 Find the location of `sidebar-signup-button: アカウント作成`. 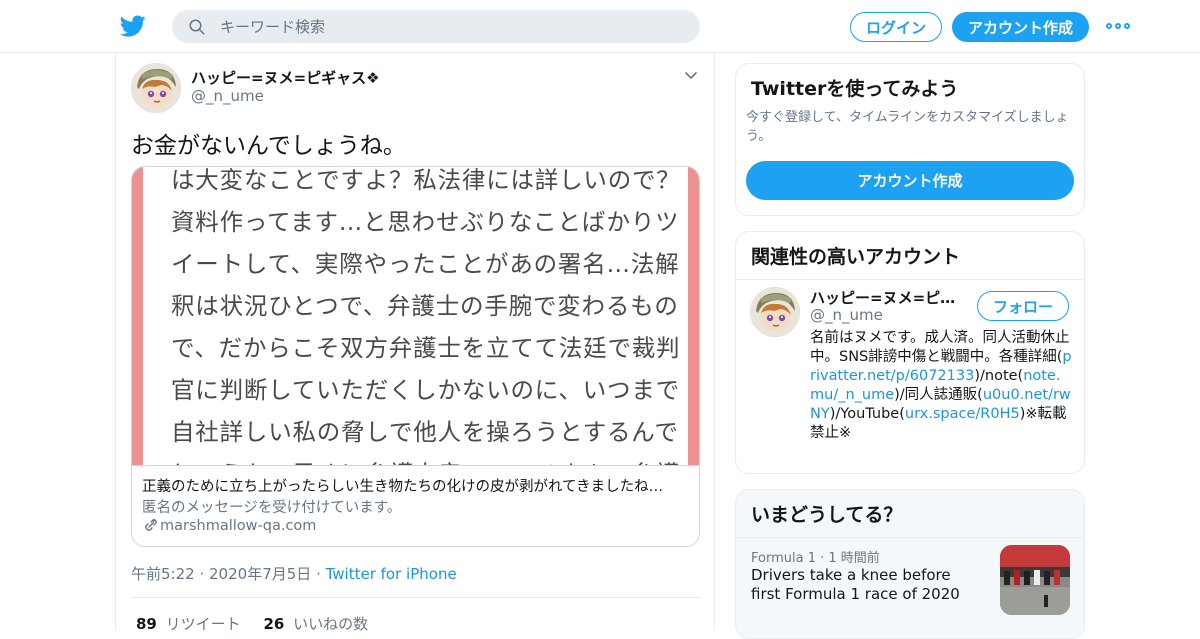

sidebar-signup-button: アカウント作成 is located at coordinates (910, 180).